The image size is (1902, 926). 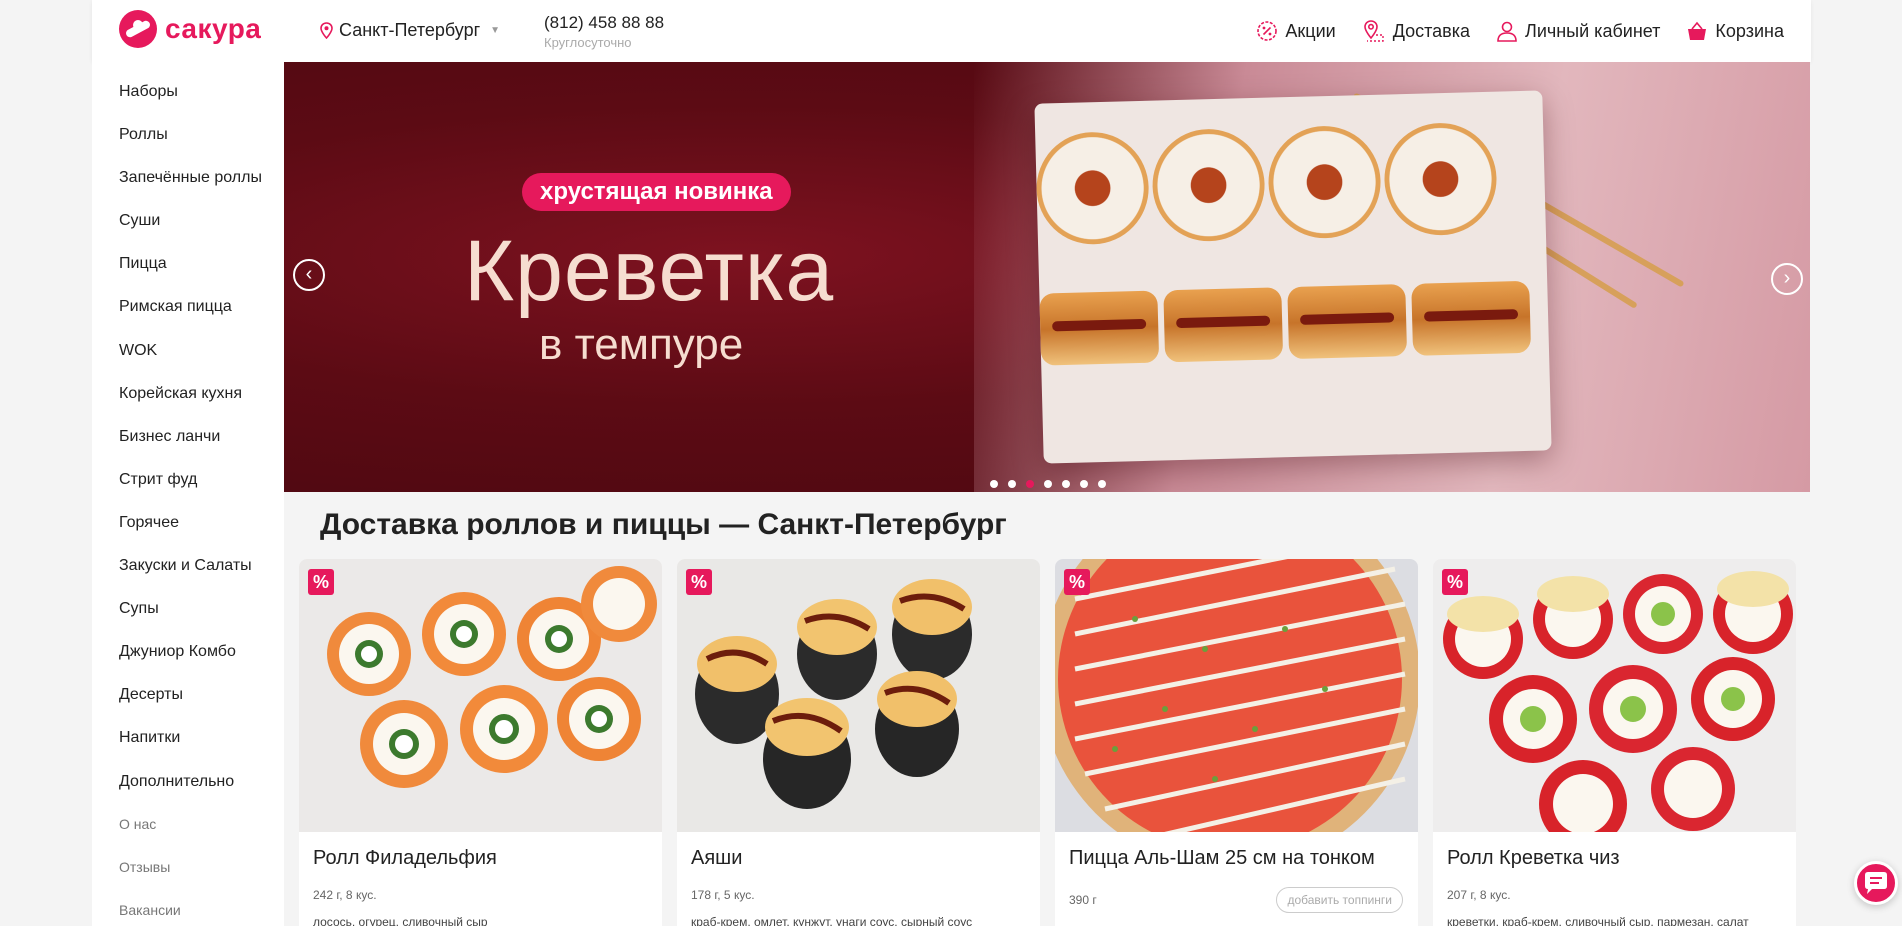 I want to click on logo-text: сакура, so click(x=213, y=28).